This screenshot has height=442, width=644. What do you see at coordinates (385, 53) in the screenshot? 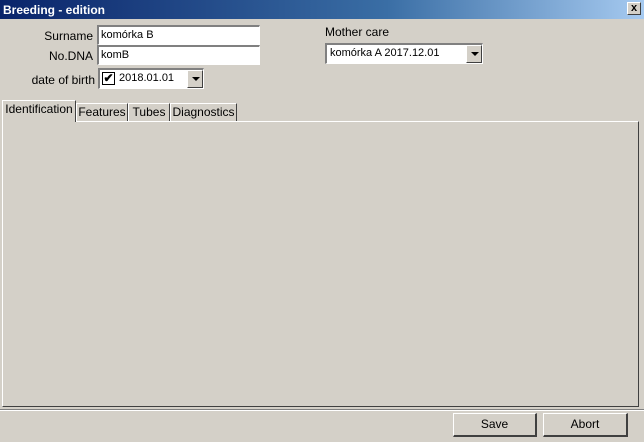
I see `mother-care-value: komórka A 2017.12.01` at bounding box center [385, 53].